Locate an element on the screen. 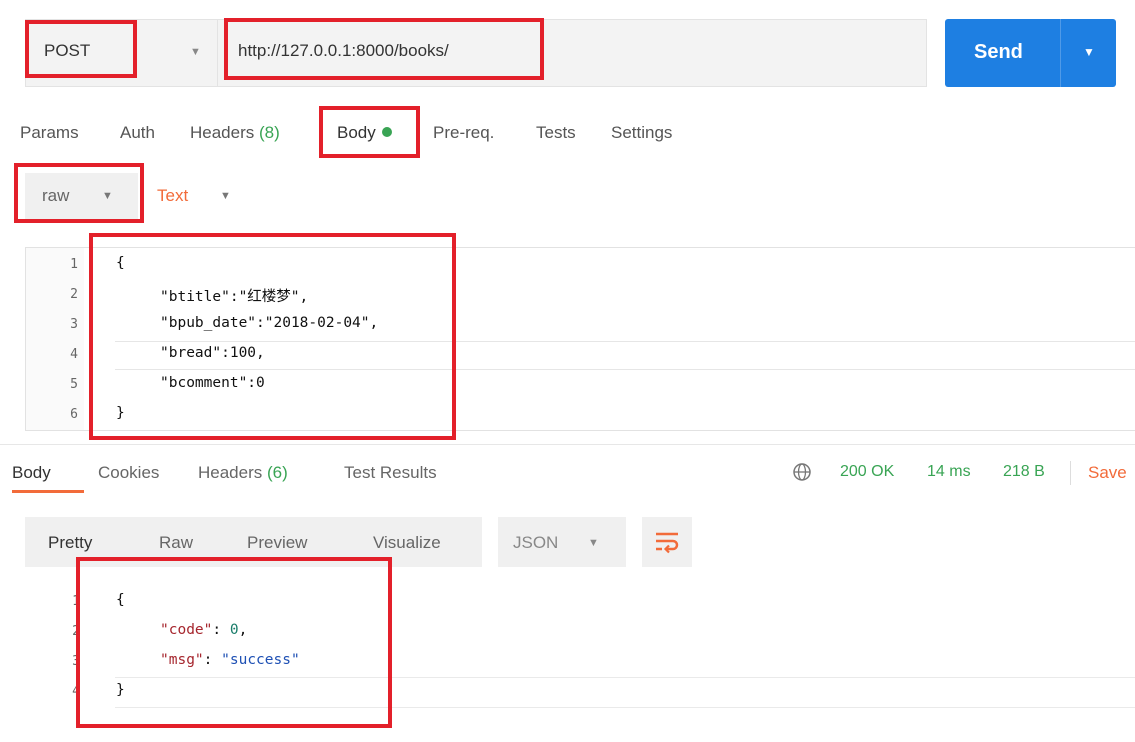 This screenshot has width=1135, height=742. save-response-button: Save is located at coordinates (1107, 473).